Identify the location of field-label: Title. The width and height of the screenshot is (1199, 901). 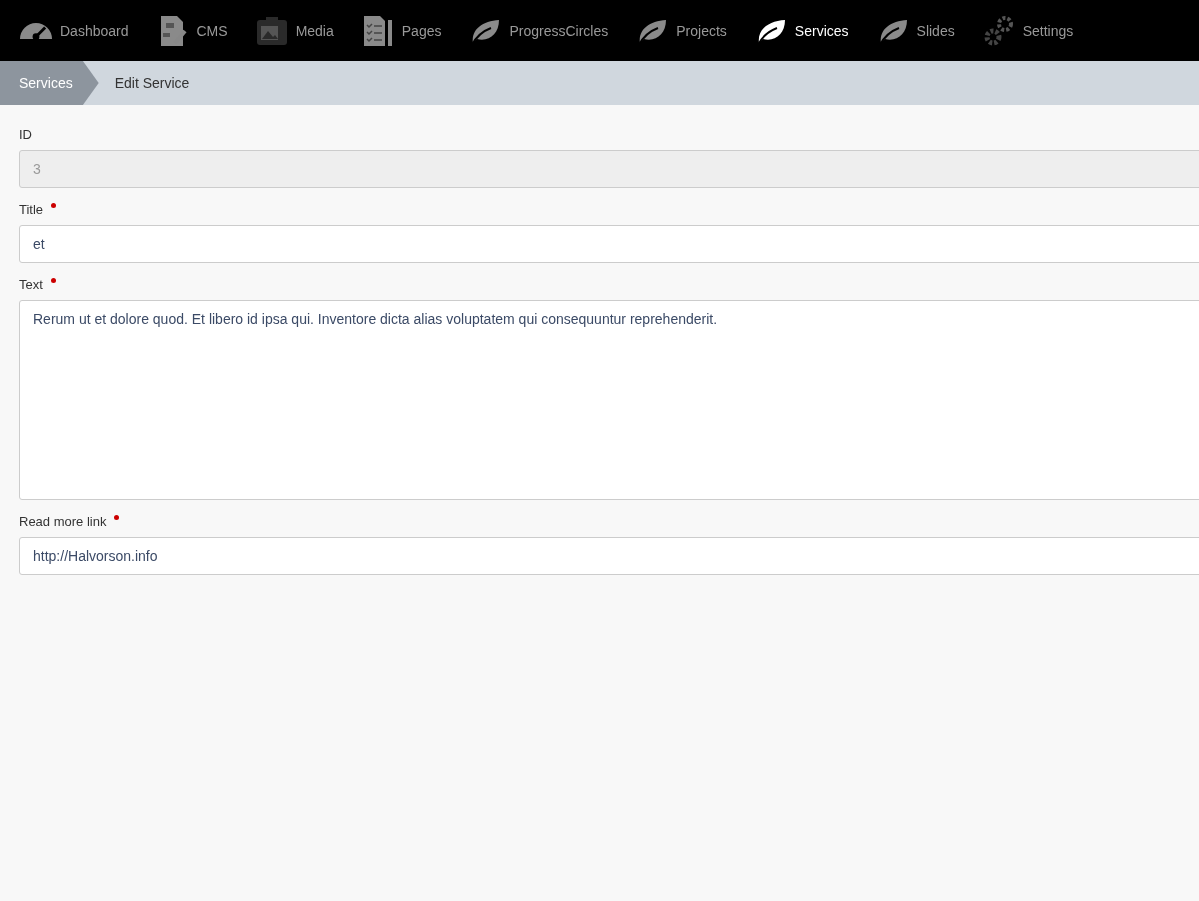
(31, 209).